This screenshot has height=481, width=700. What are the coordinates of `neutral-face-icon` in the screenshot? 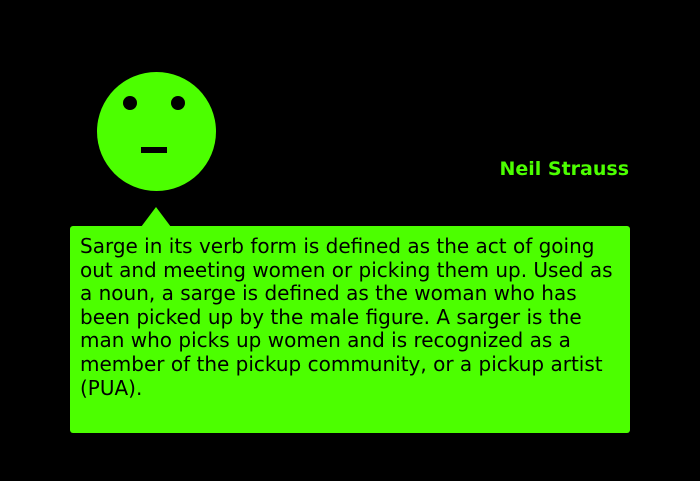 It's located at (156, 131).